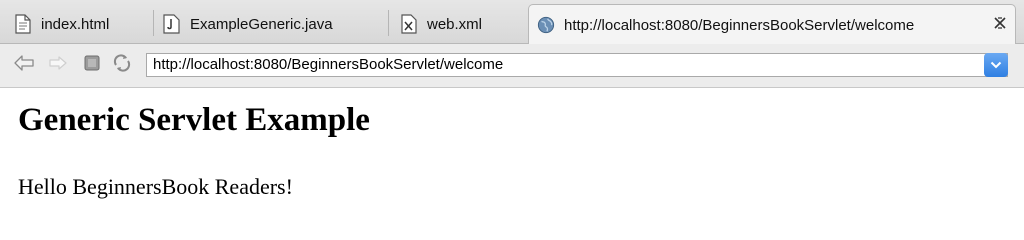  I want to click on tab-label: ExampleGeneric.java, so click(261, 24).